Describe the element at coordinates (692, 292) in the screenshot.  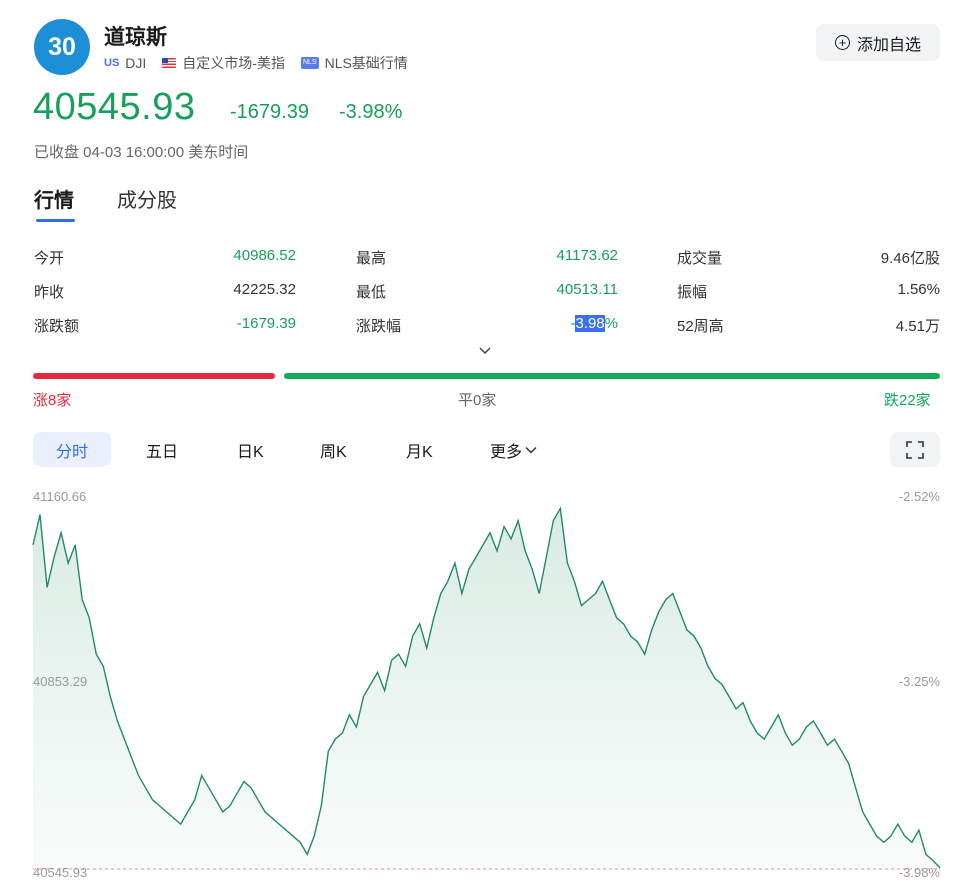
I see `stat-label-amplitude: 振幅` at that location.